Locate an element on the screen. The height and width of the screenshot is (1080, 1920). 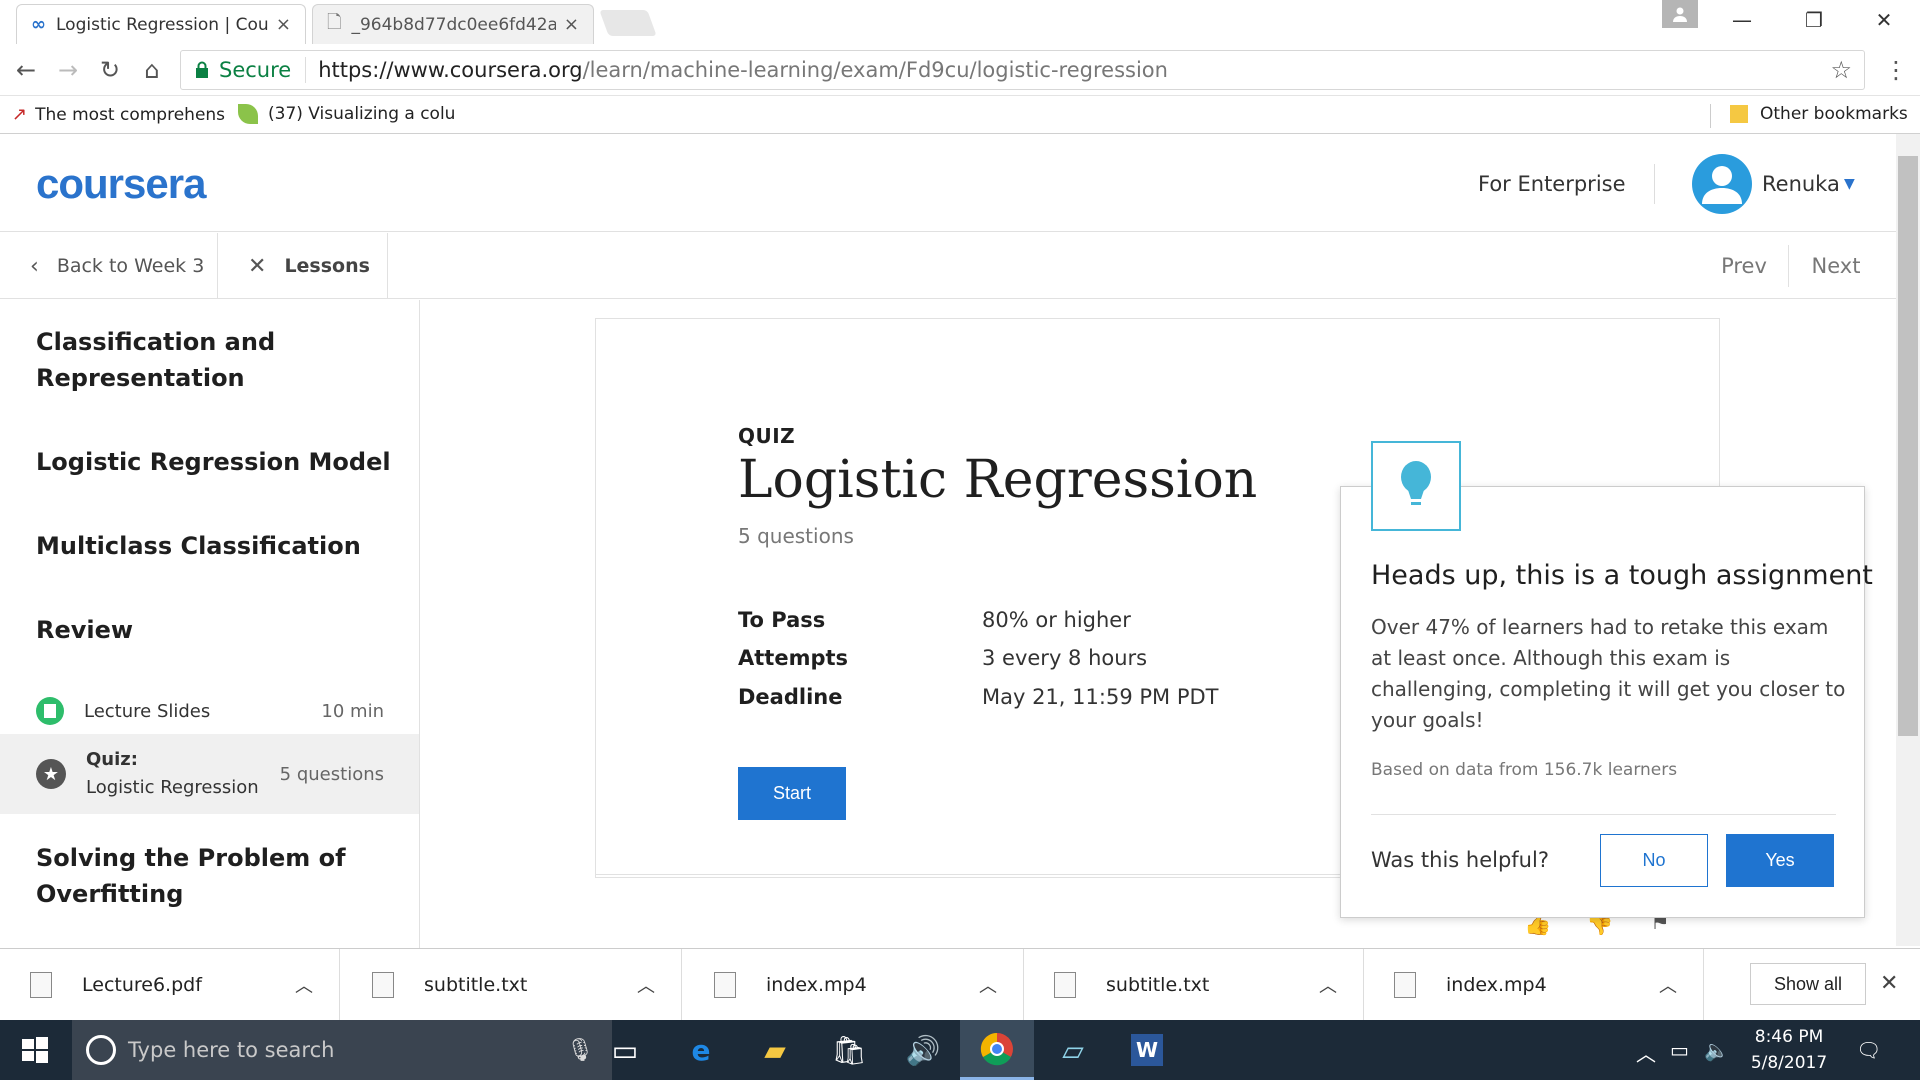
download-item: Lecture6.pdf ︿ is located at coordinates (170, 985).